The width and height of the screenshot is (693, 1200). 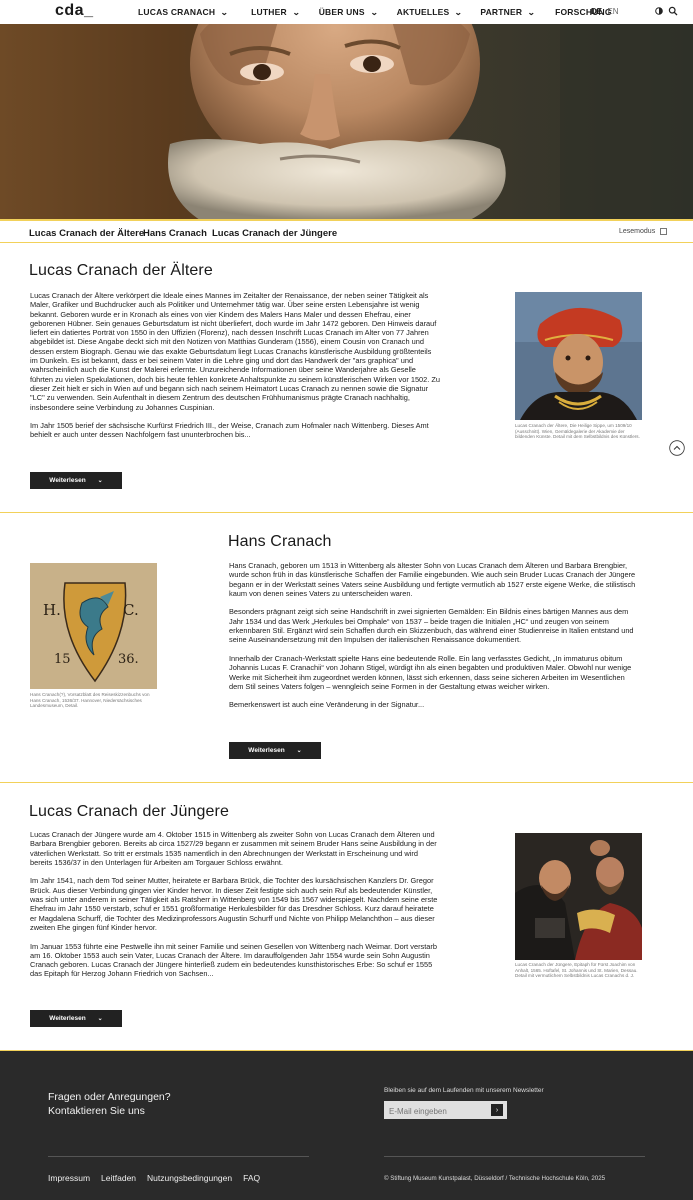 I want to click on sketch-year-right: 36., so click(x=128, y=659).